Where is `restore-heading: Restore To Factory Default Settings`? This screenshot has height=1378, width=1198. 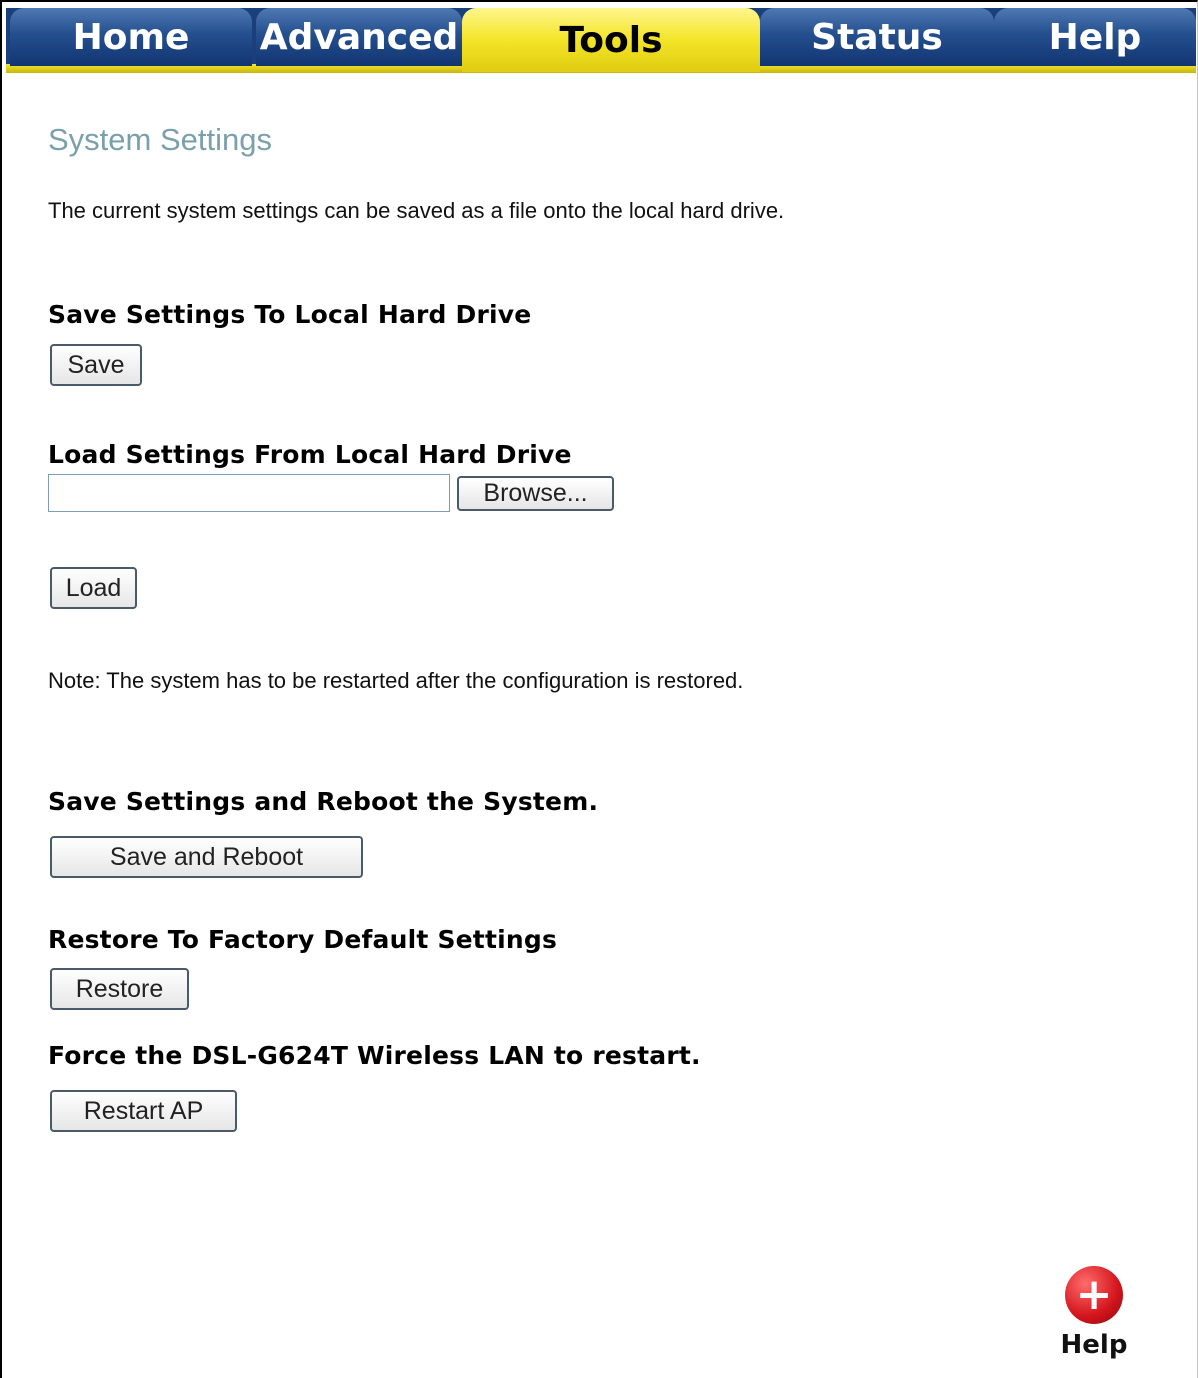 restore-heading: Restore To Factory Default Settings is located at coordinates (303, 939).